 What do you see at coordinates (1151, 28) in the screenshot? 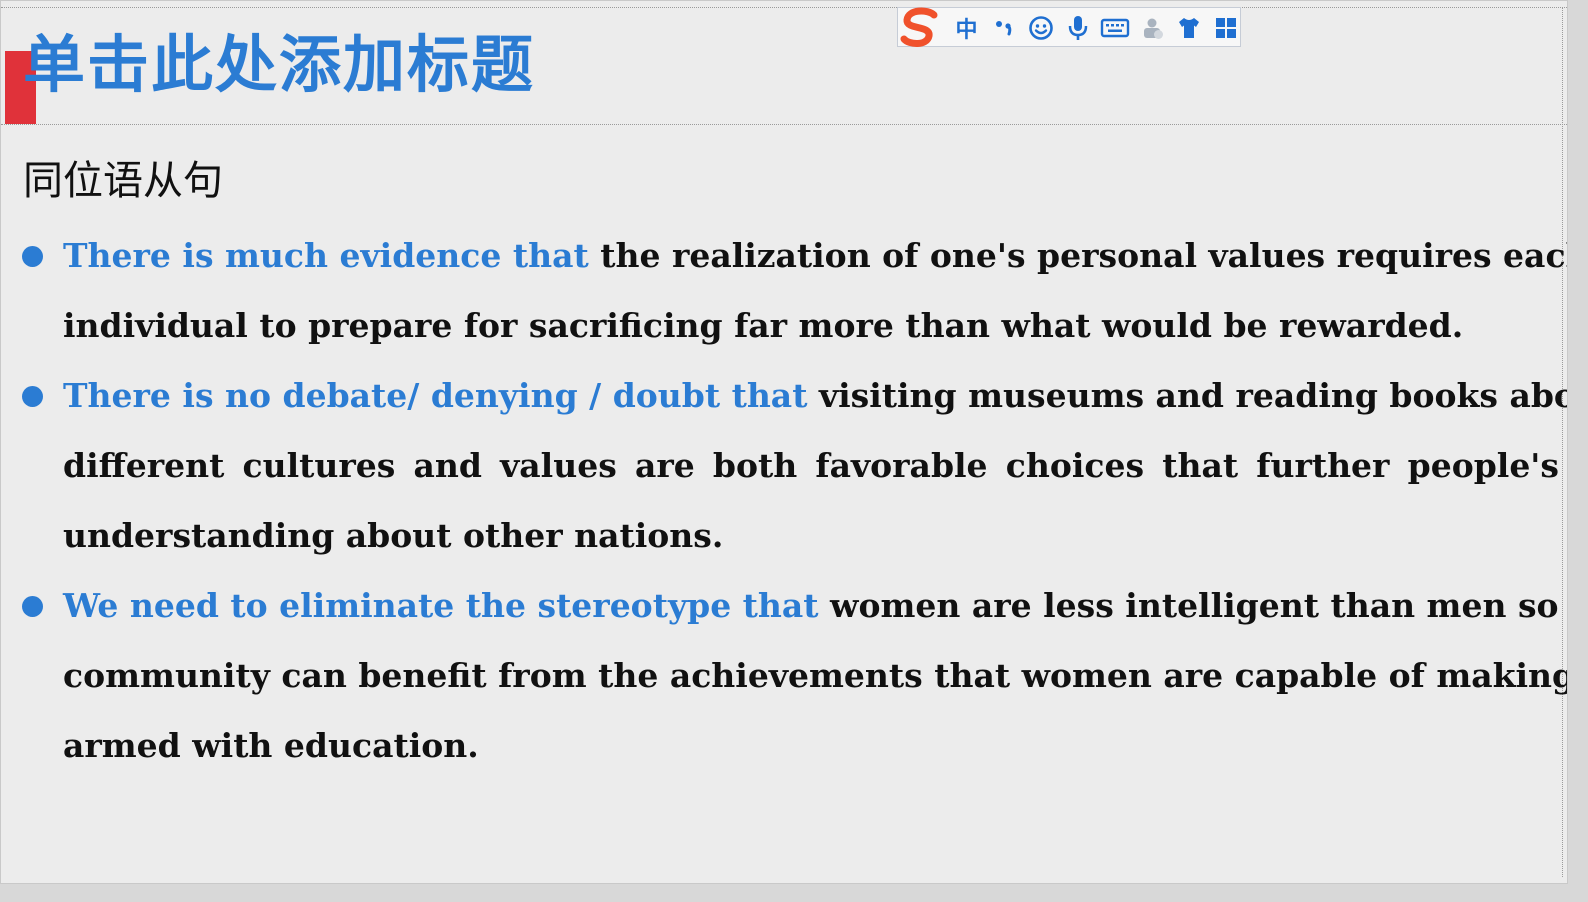
I see `toolbox-icon` at bounding box center [1151, 28].